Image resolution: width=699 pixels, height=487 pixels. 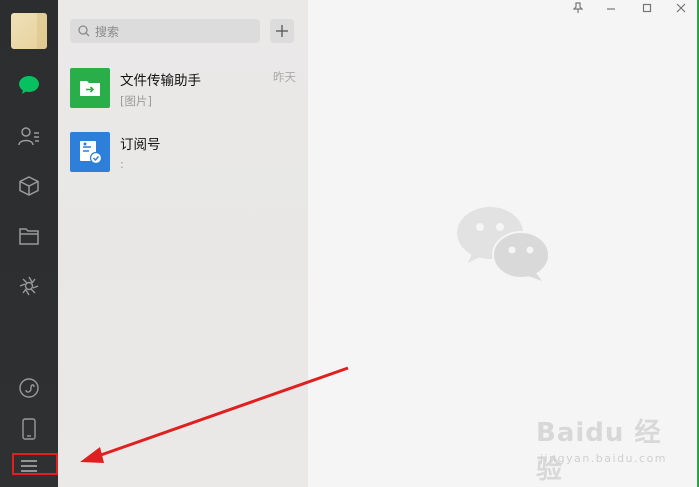 I want to click on annotation-arrow, so click(x=214, y=414).